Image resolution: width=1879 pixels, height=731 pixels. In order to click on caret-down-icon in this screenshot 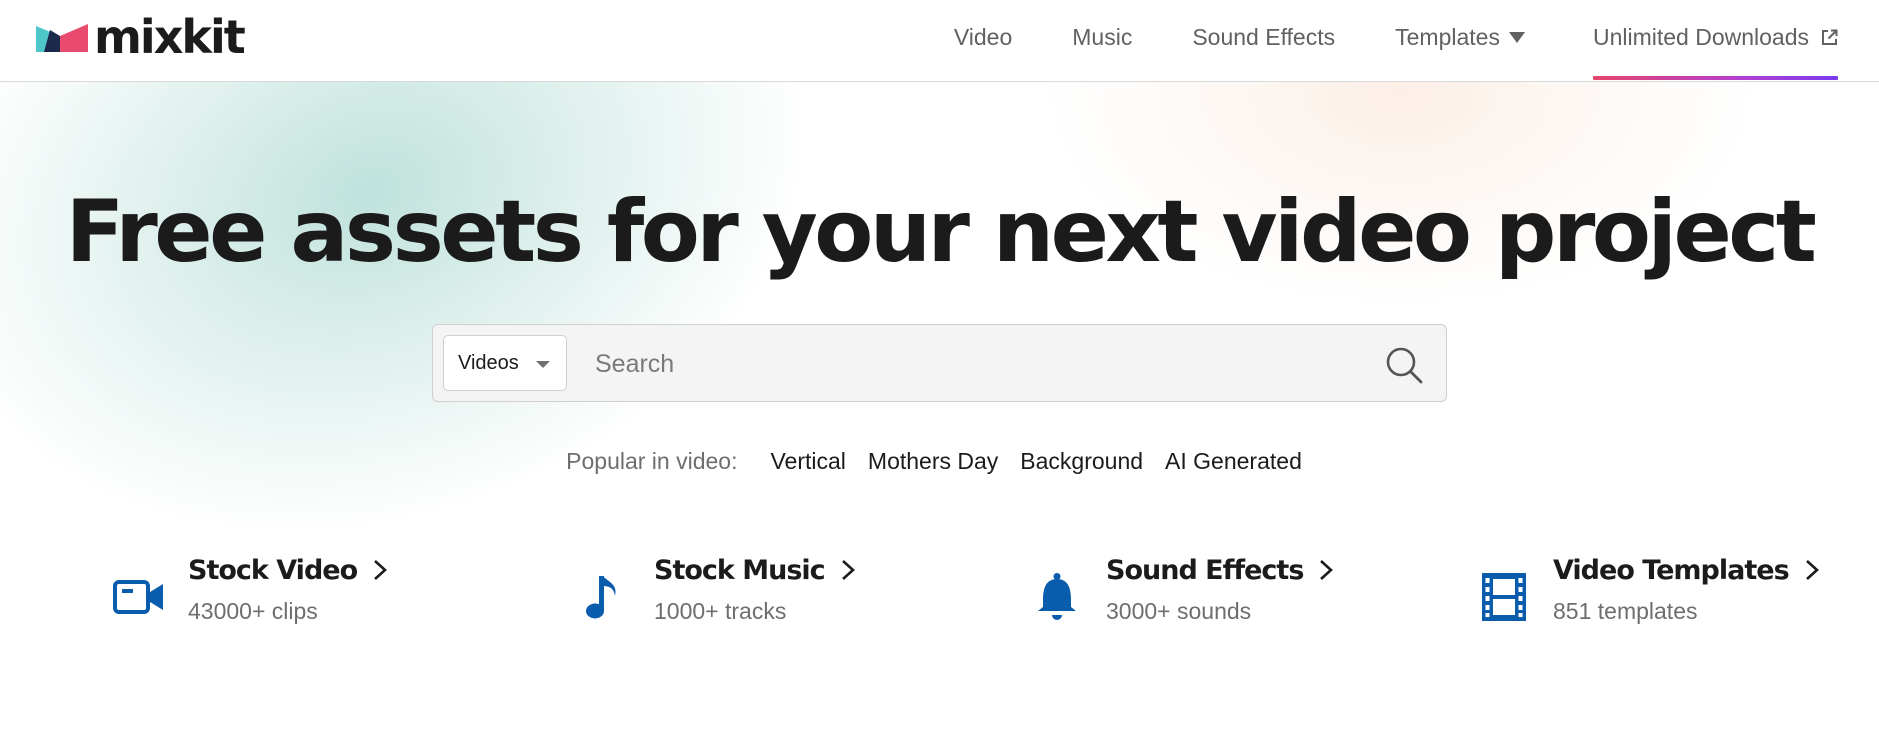, I will do `click(1516, 37)`.